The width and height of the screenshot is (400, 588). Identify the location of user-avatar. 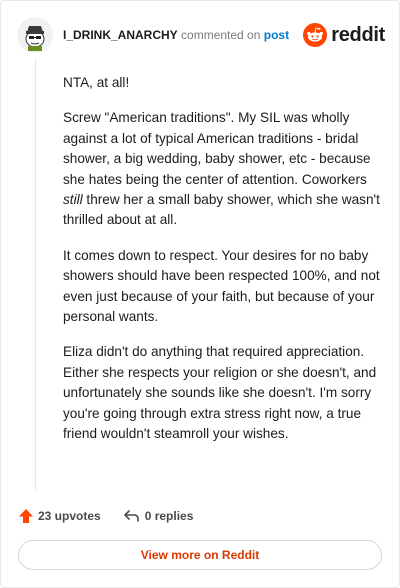
(35, 35).